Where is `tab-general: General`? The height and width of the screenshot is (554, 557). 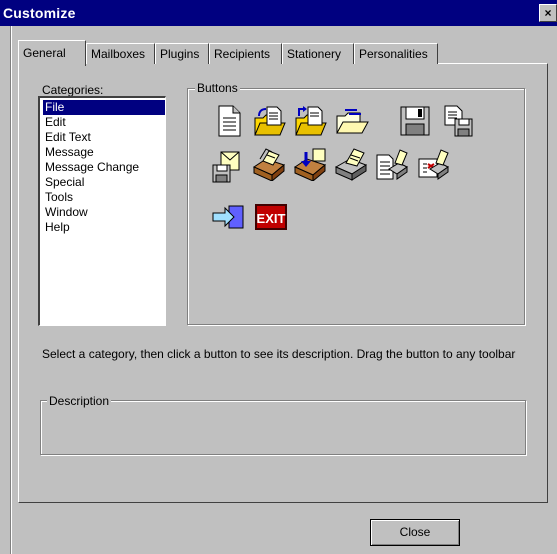
tab-general: General is located at coordinates (52, 53).